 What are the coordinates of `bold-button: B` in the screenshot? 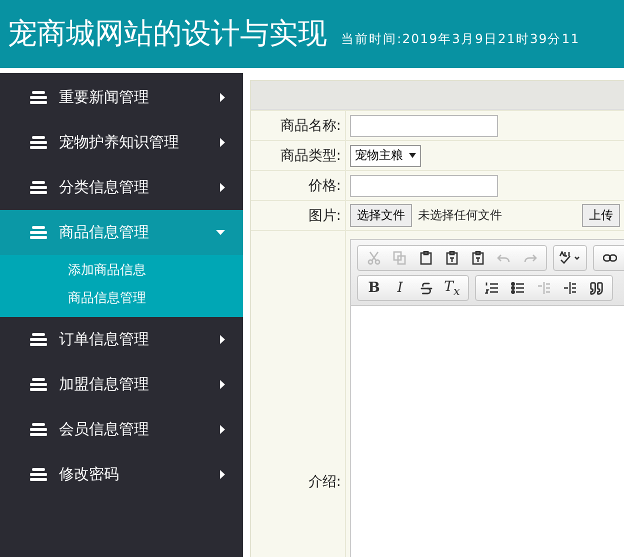 It's located at (374, 288).